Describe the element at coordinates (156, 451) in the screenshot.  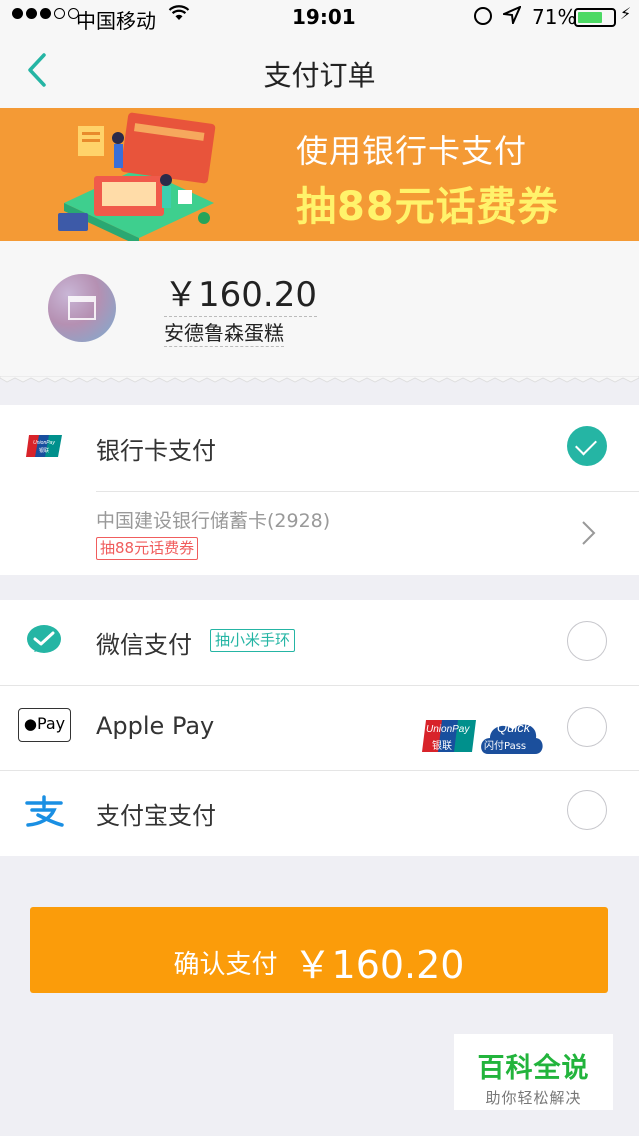
I see `bank-card-label: 银行卡支付` at that location.